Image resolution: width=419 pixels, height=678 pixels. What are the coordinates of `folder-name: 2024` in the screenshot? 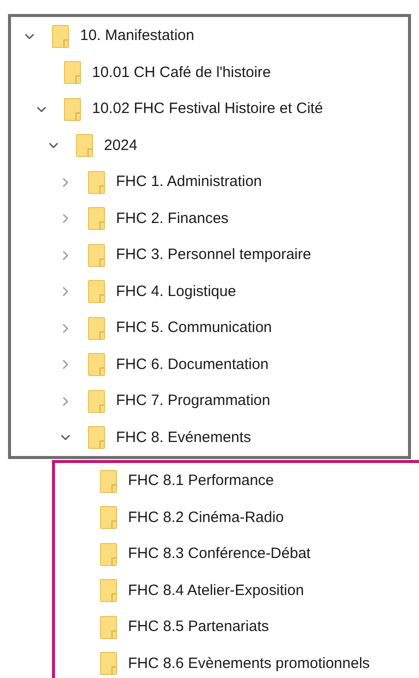 It's located at (121, 145).